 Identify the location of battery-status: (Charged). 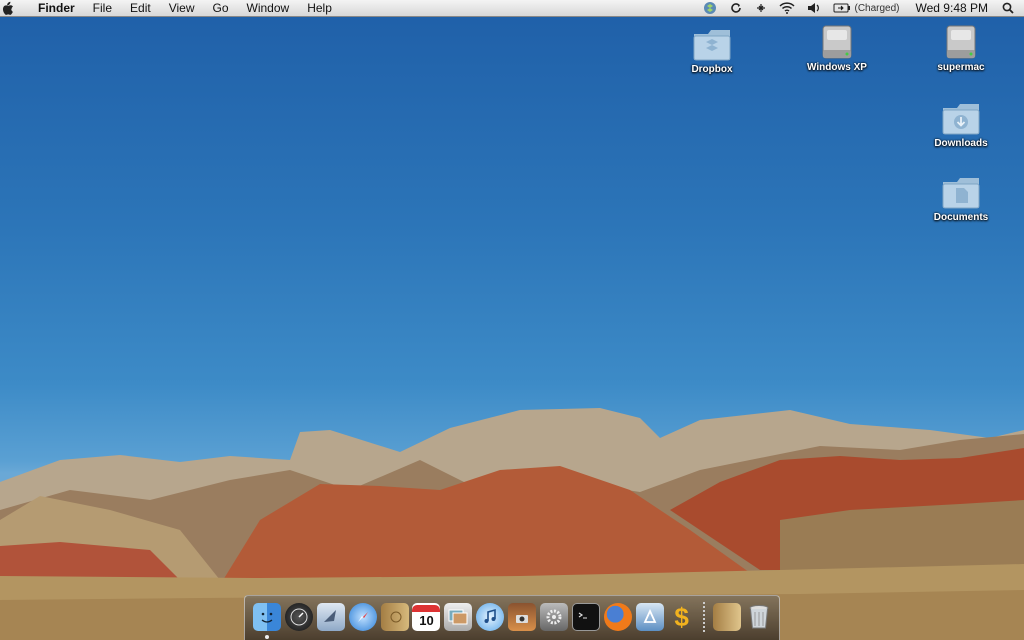
(866, 8).